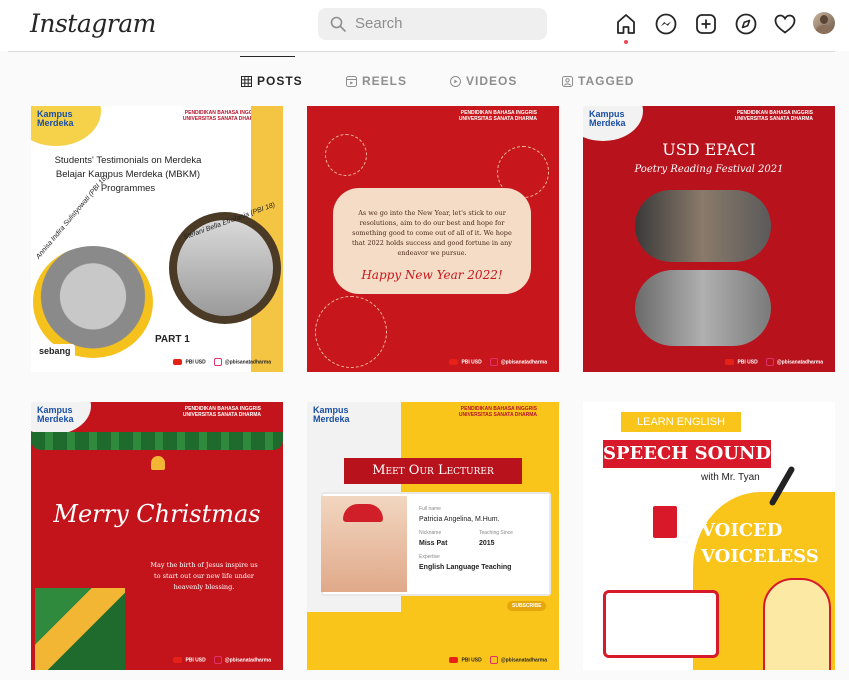 The height and width of the screenshot is (680, 849). I want to click on lecturer-photo, so click(364, 544).